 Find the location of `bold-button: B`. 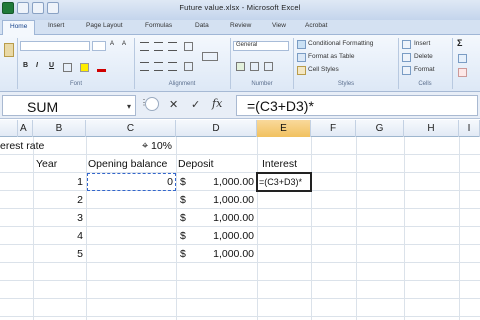

bold-button: B is located at coordinates (25, 65).